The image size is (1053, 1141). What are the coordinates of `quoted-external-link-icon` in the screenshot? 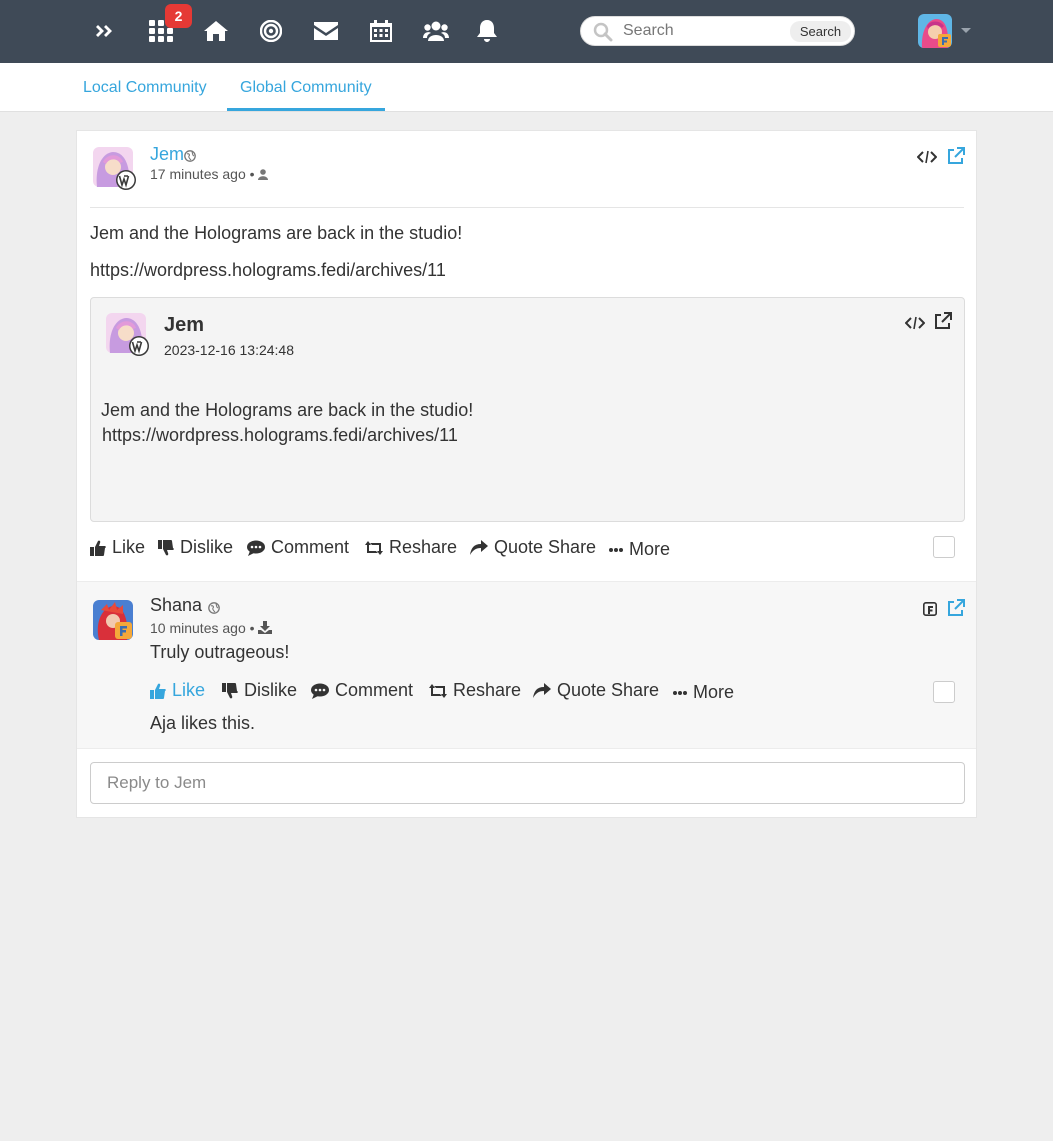 It's located at (943, 323).